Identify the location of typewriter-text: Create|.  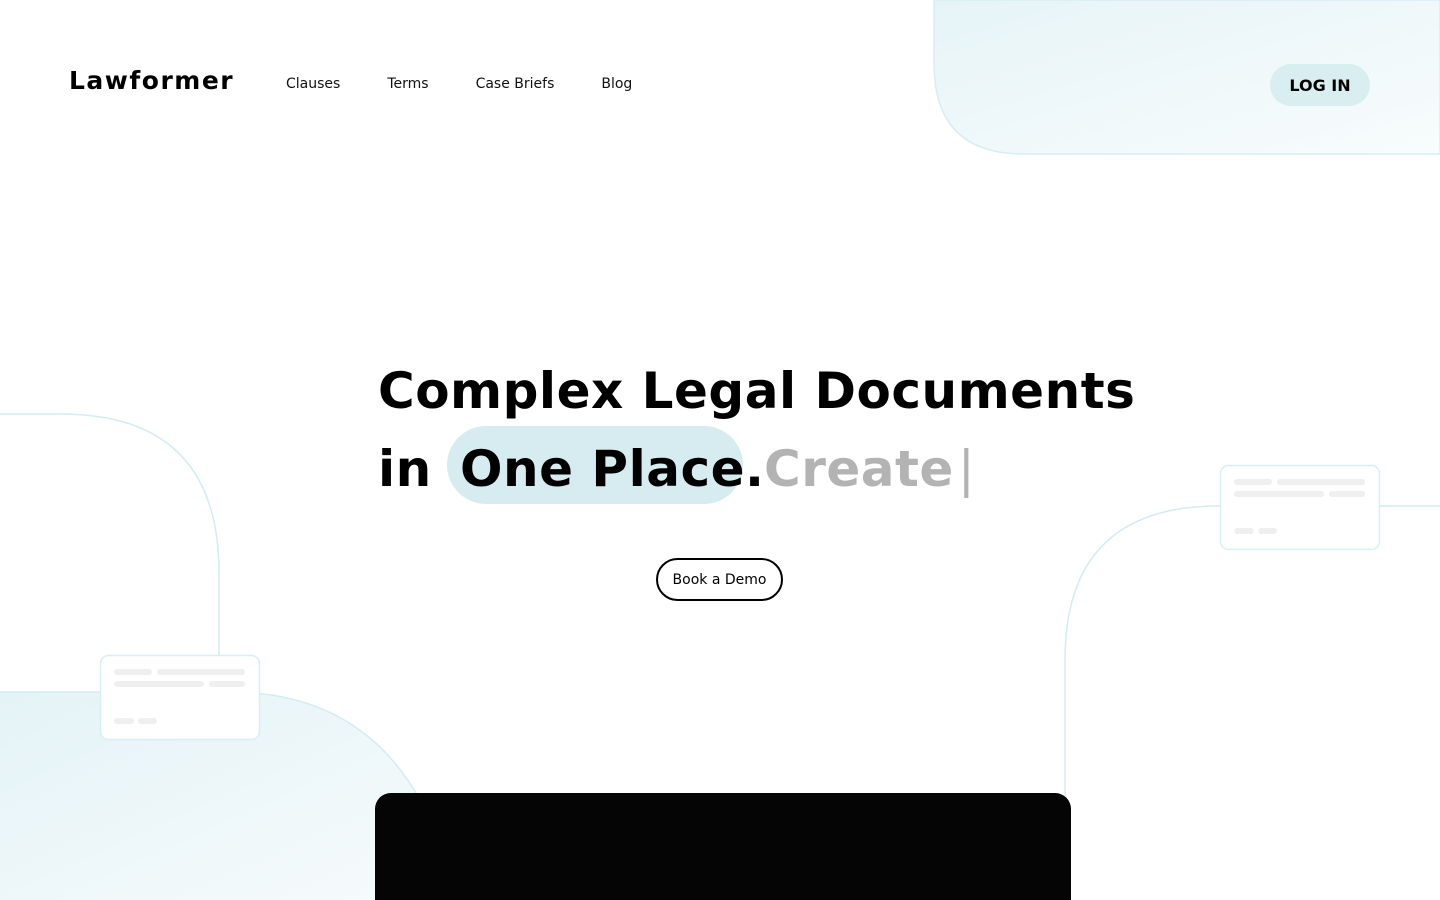
(869, 469).